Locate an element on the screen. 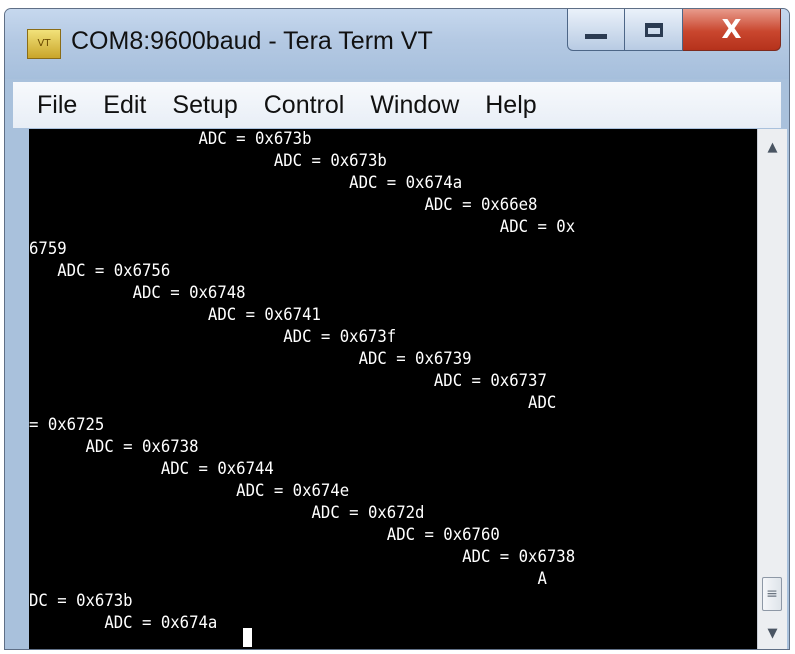  terminal-line: A is located at coordinates (288, 579).